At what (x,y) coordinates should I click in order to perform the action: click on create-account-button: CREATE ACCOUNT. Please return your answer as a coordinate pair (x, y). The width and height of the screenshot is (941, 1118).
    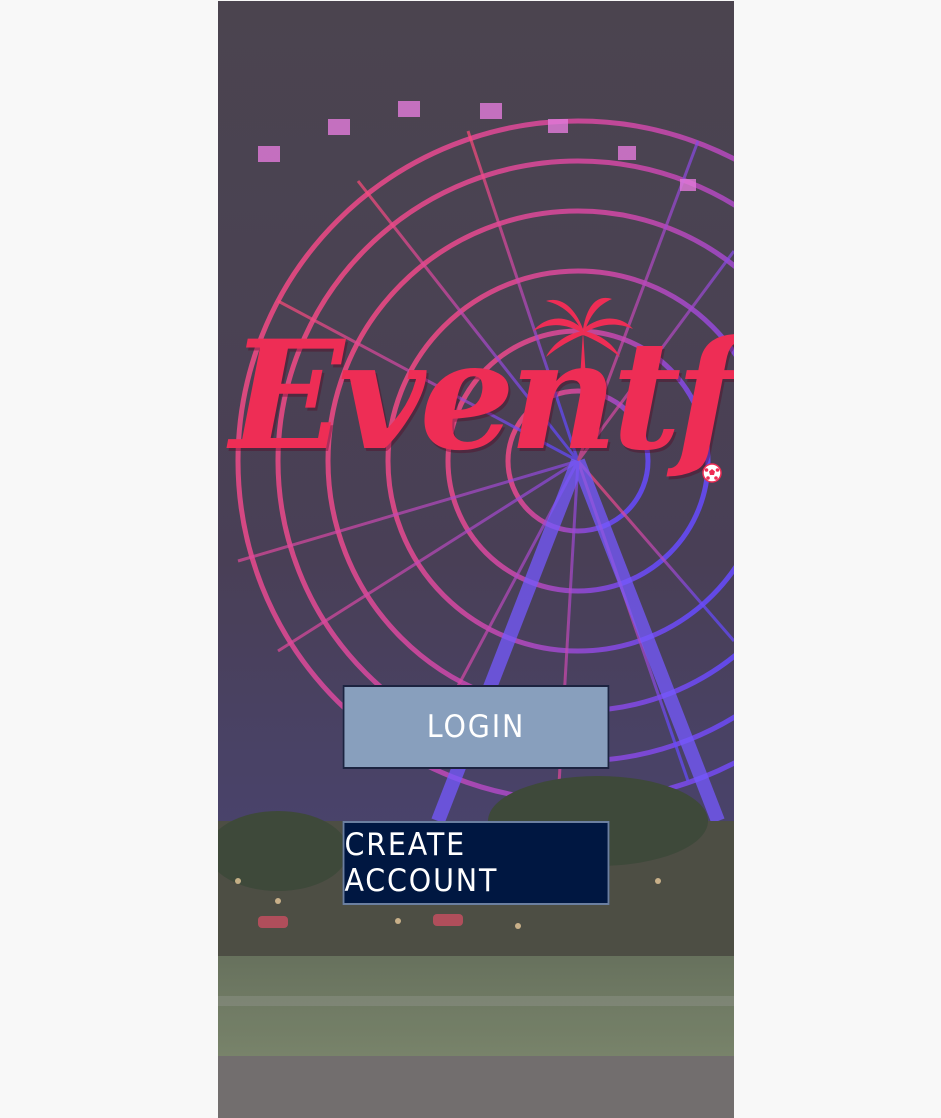
    Looking at the image, I should click on (476, 863).